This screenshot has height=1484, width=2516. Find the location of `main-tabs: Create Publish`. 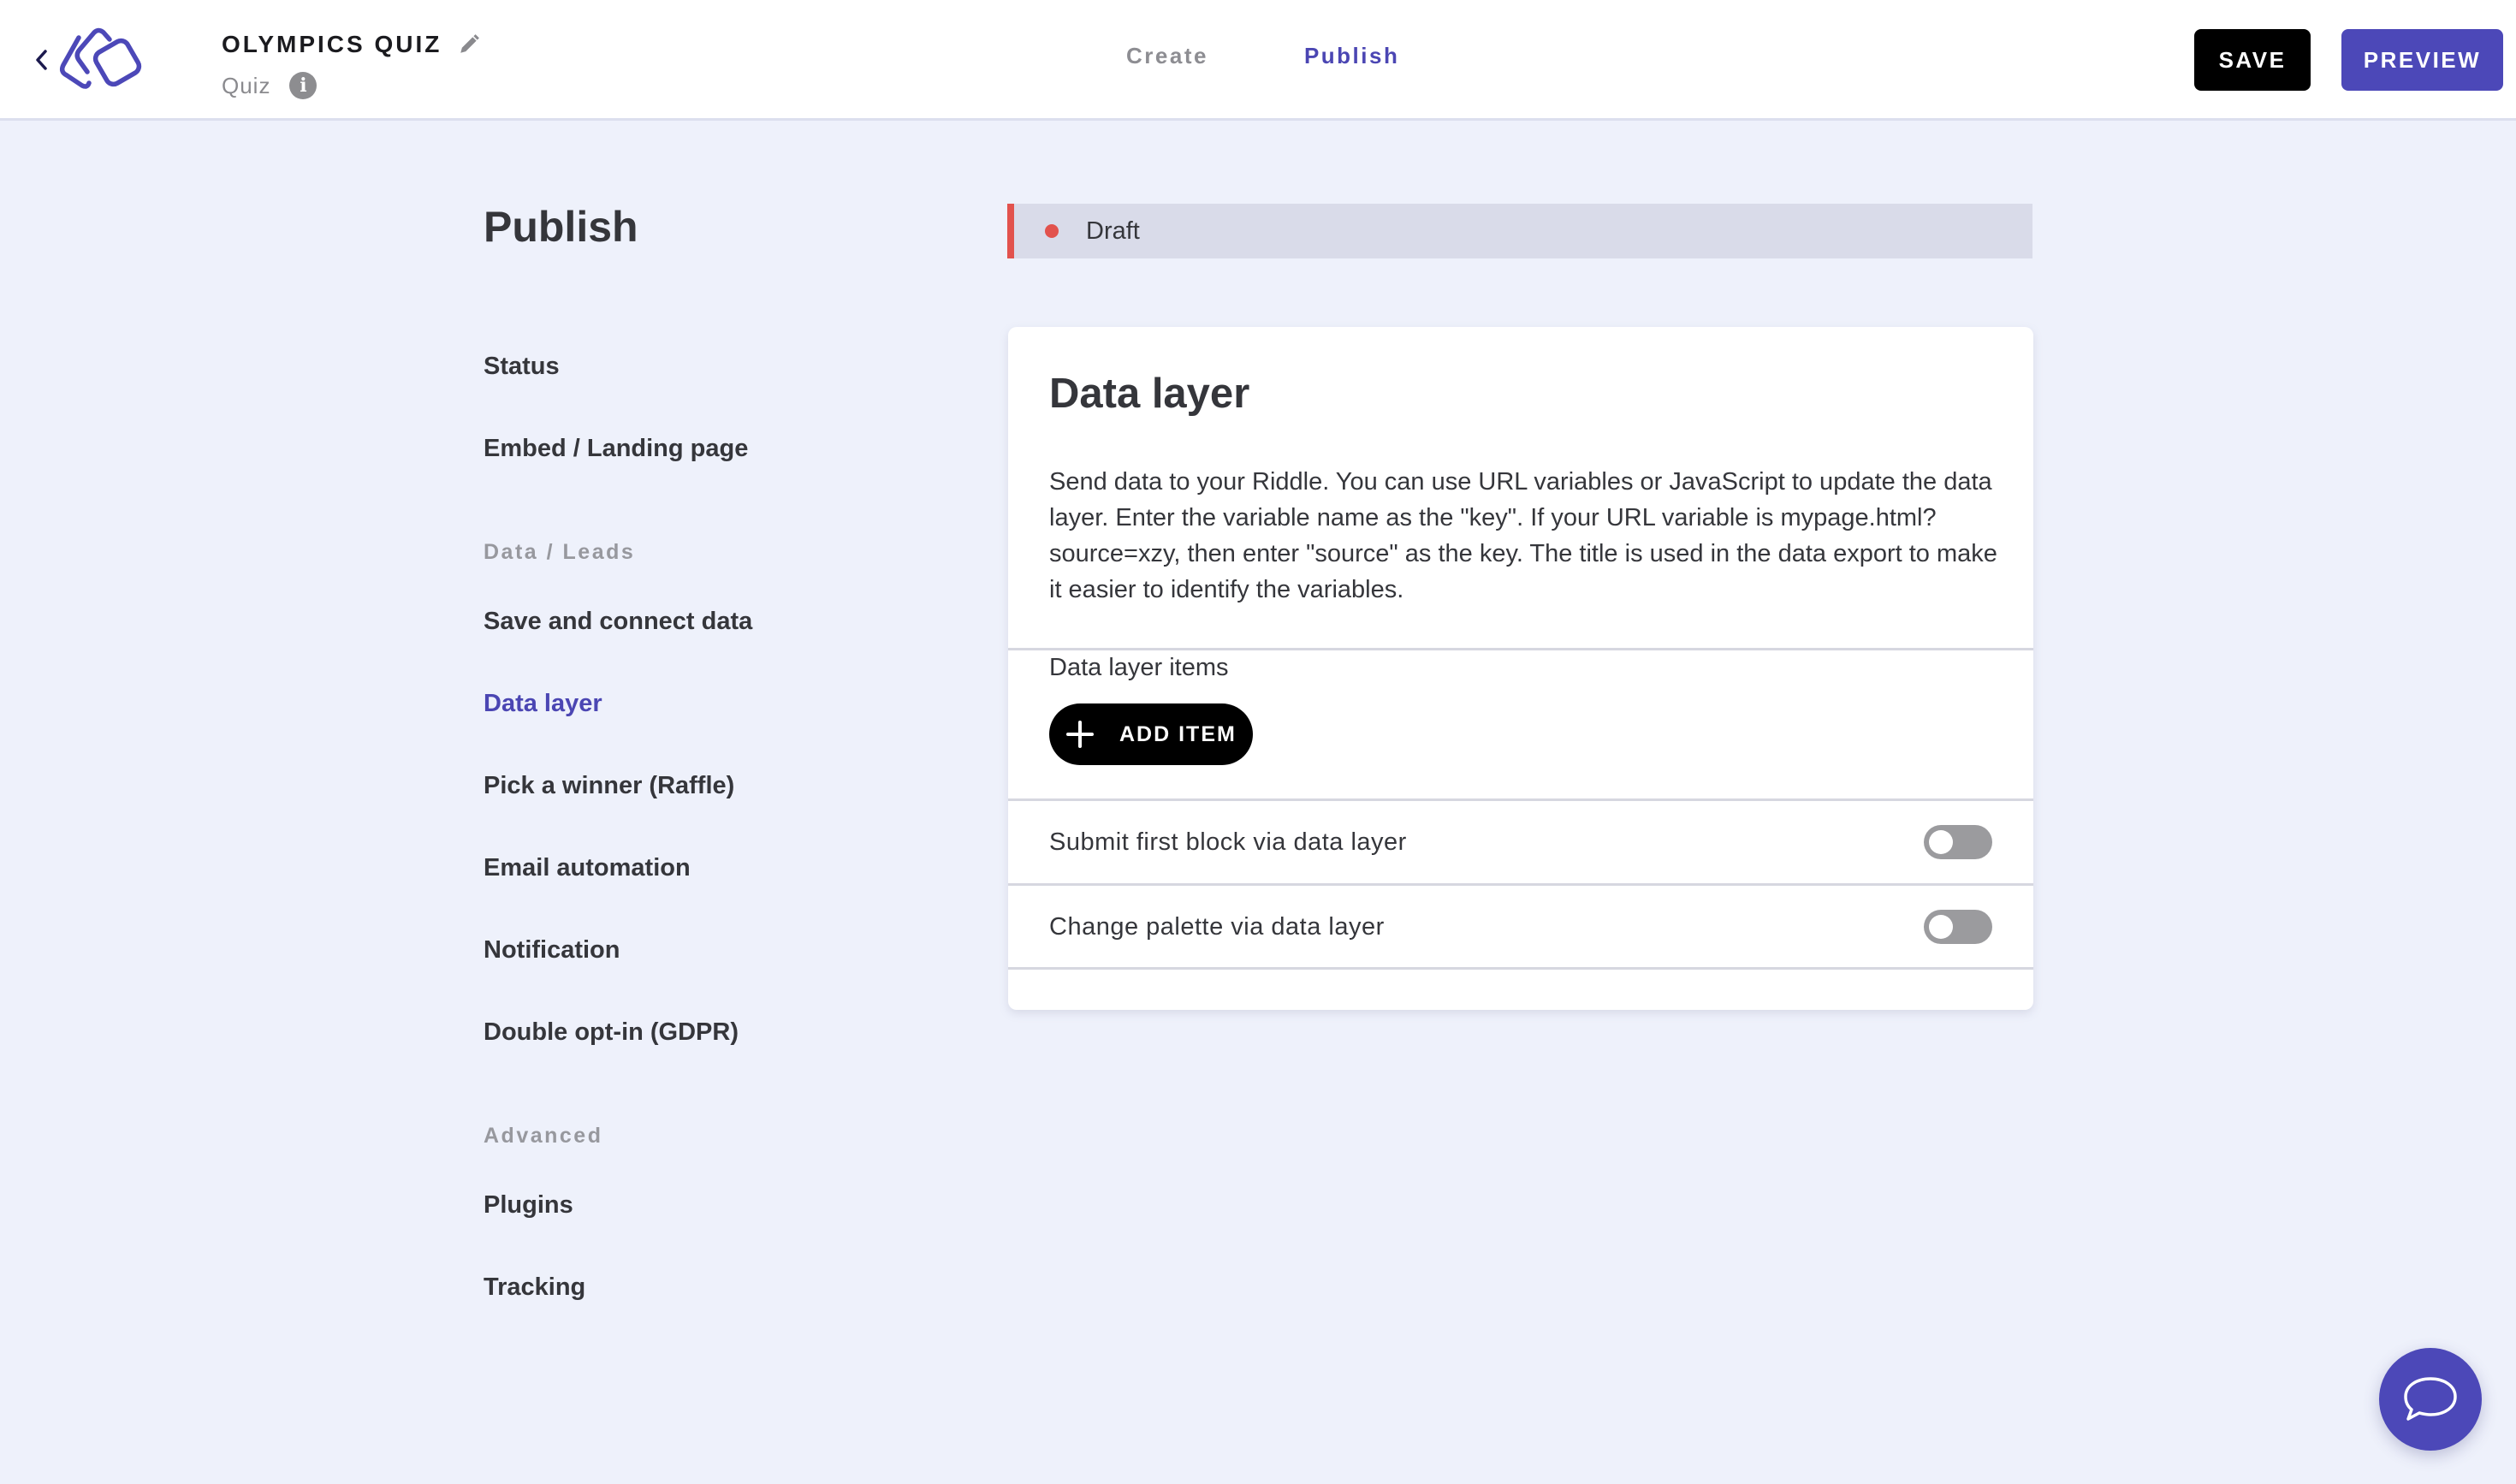

main-tabs: Create Publish is located at coordinates (1262, 56).